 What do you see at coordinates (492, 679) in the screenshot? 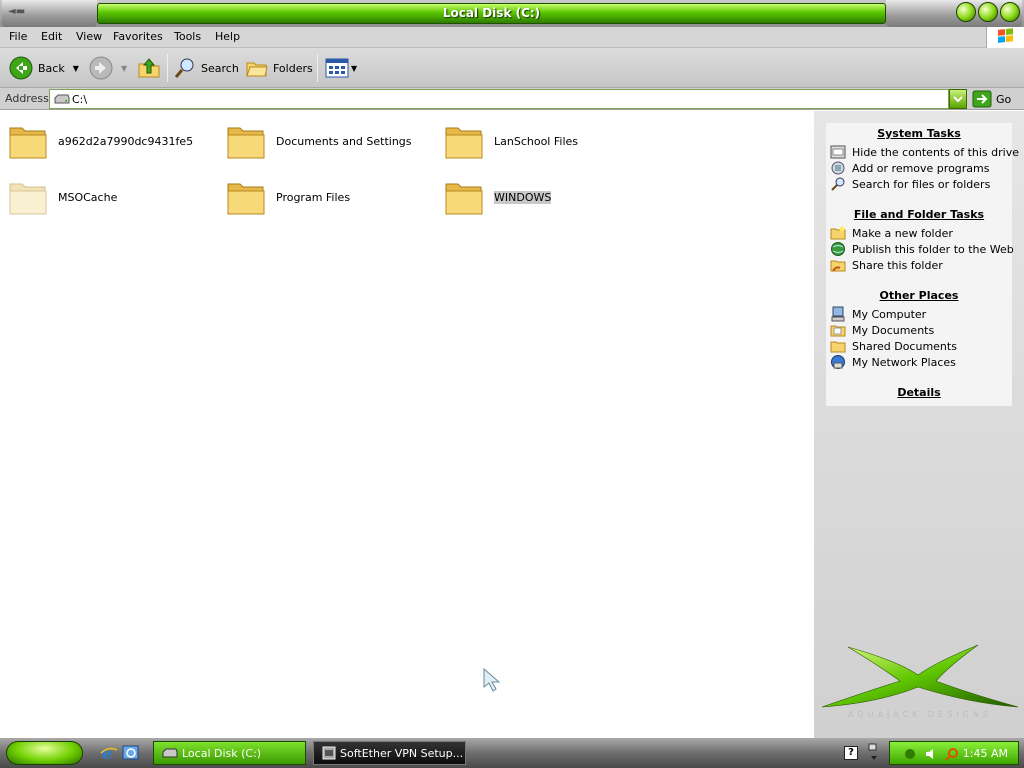
I see `mouse-cursor-icon` at bounding box center [492, 679].